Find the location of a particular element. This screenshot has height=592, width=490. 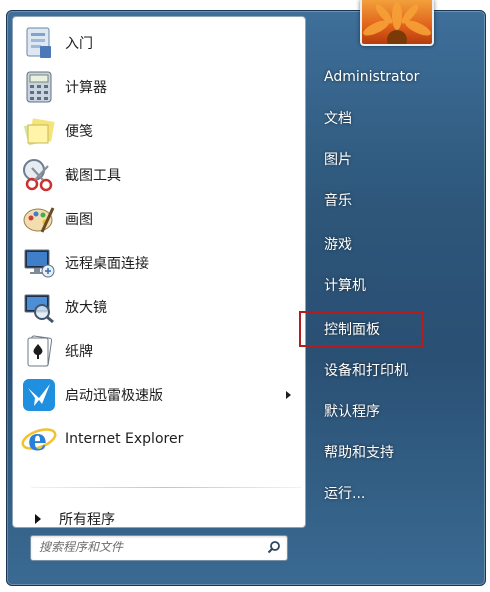

search-button is located at coordinates (274, 547).